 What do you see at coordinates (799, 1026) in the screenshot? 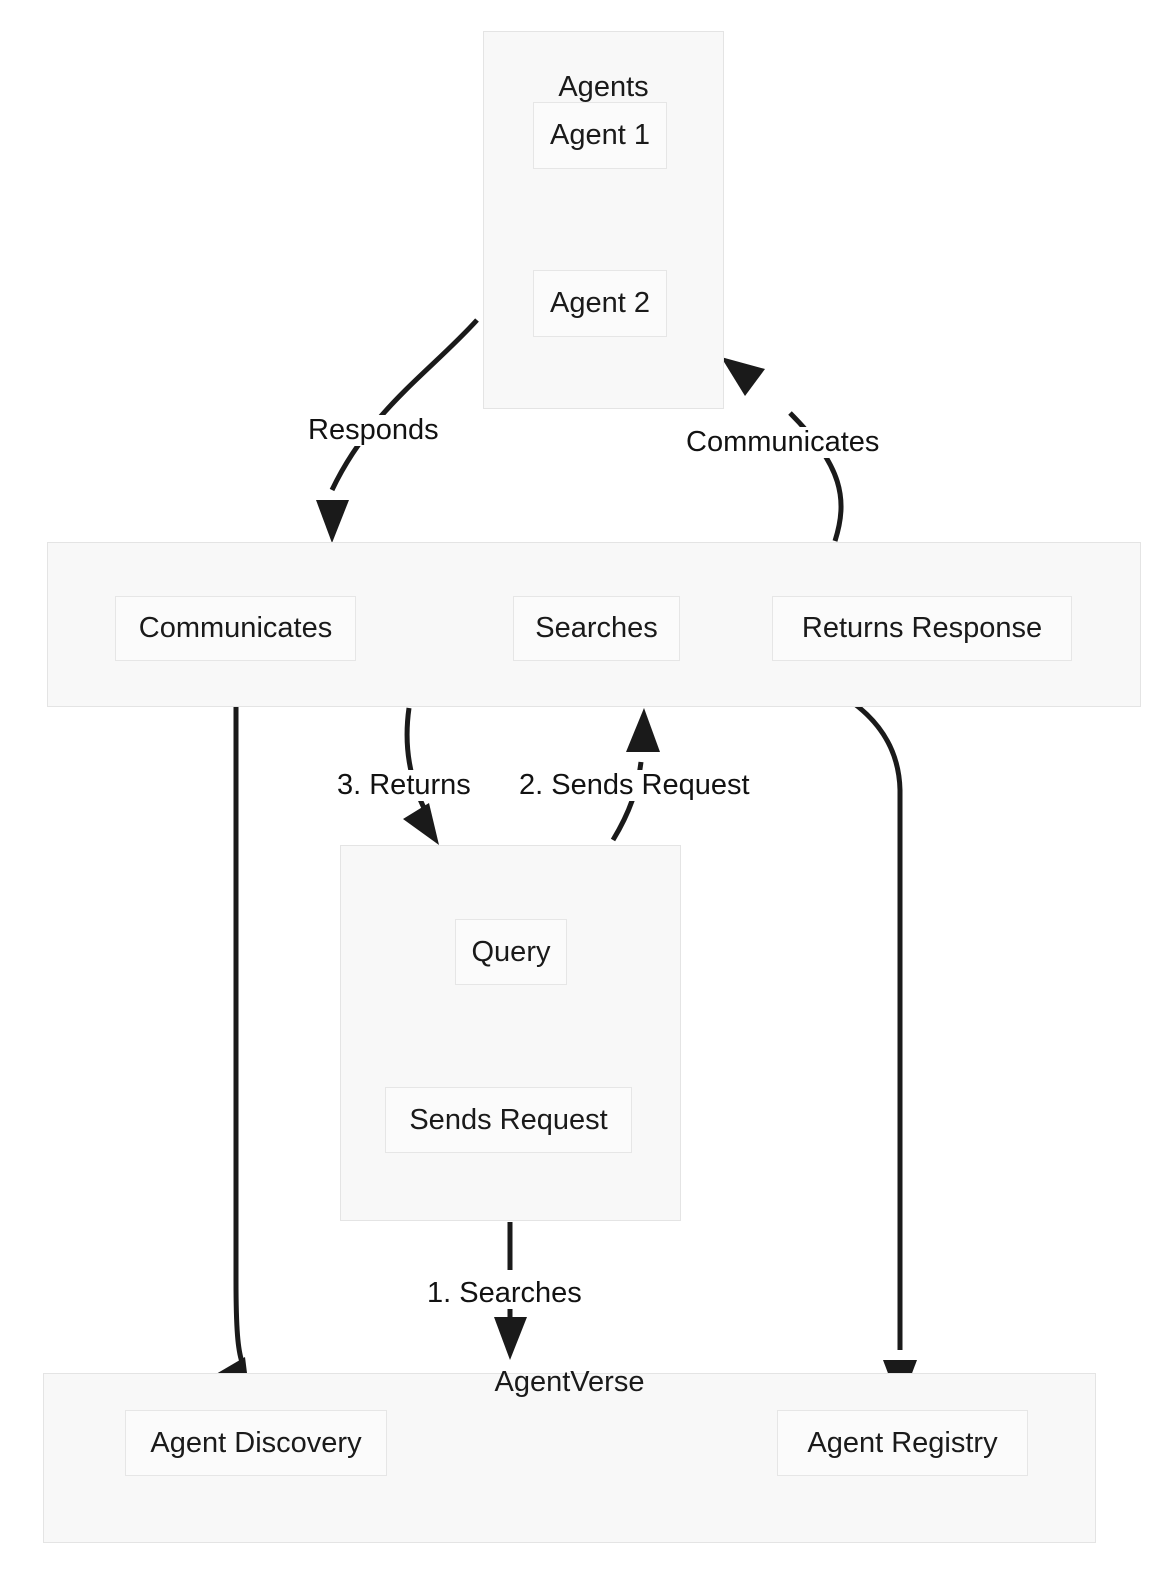
I see `edge-searches-registry` at bounding box center [799, 1026].